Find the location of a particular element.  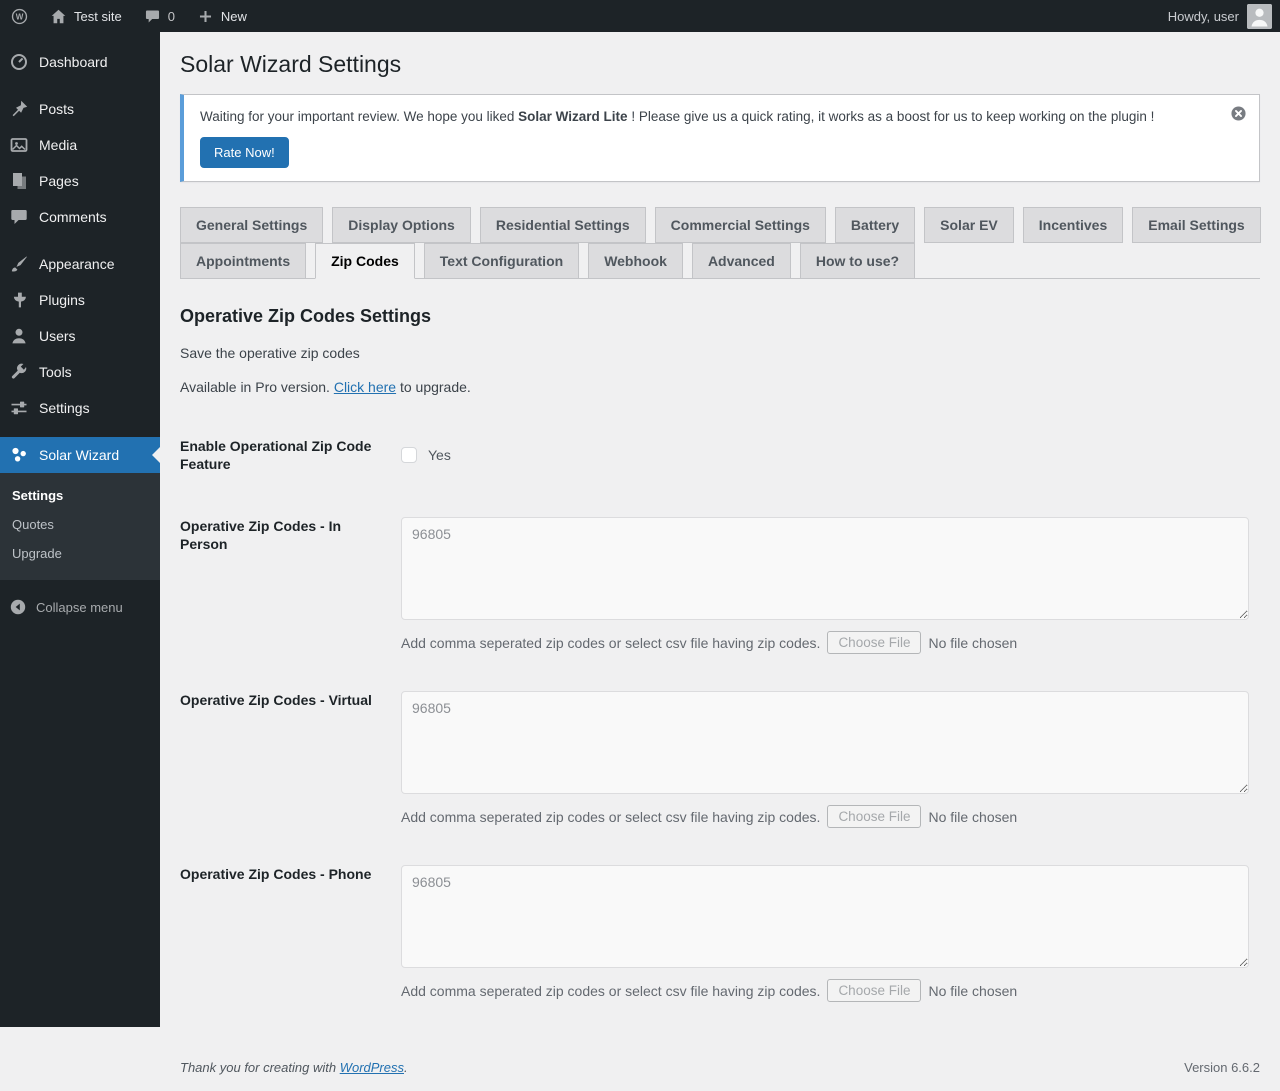

wordpress-logo-menu: W is located at coordinates (19, 16).